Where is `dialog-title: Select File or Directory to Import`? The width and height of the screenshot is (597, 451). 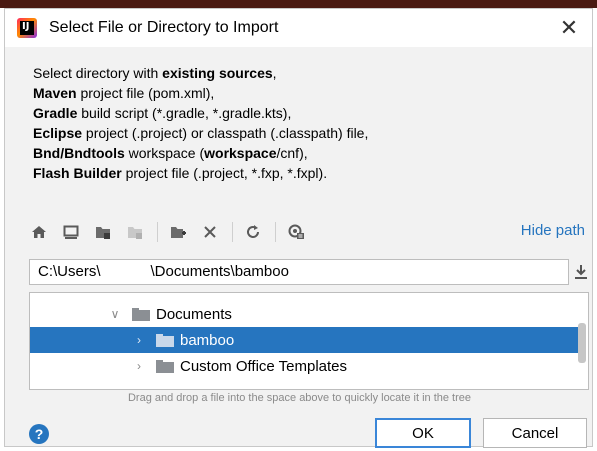 dialog-title: Select File or Directory to Import is located at coordinates (164, 27).